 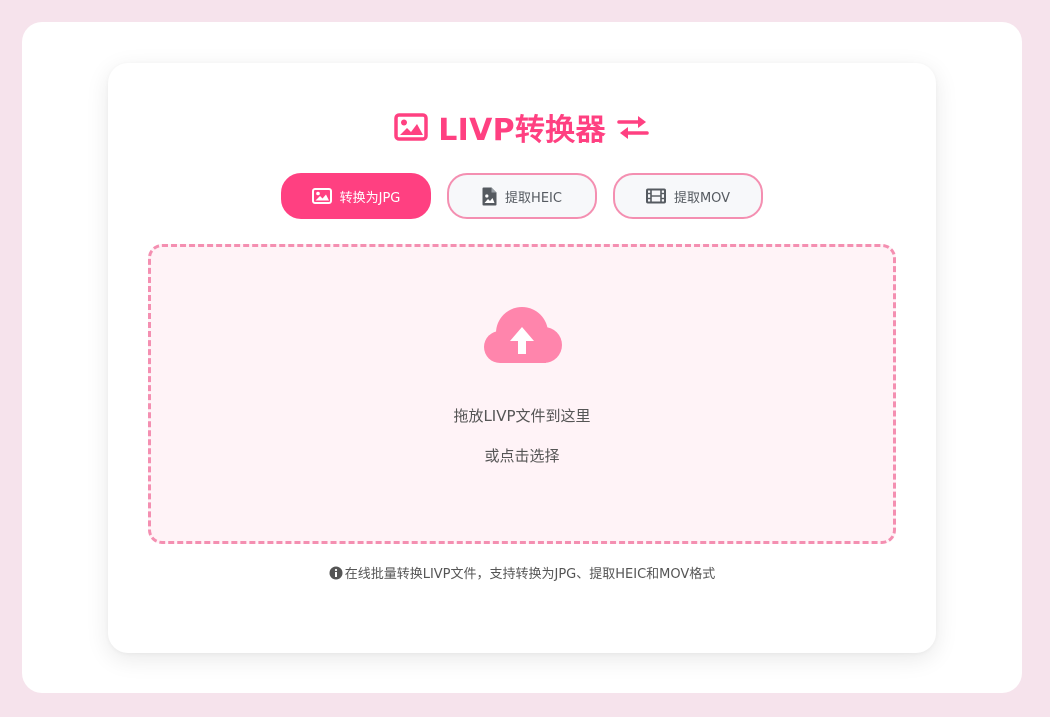 I want to click on info-circle-icon, so click(x=336, y=573).